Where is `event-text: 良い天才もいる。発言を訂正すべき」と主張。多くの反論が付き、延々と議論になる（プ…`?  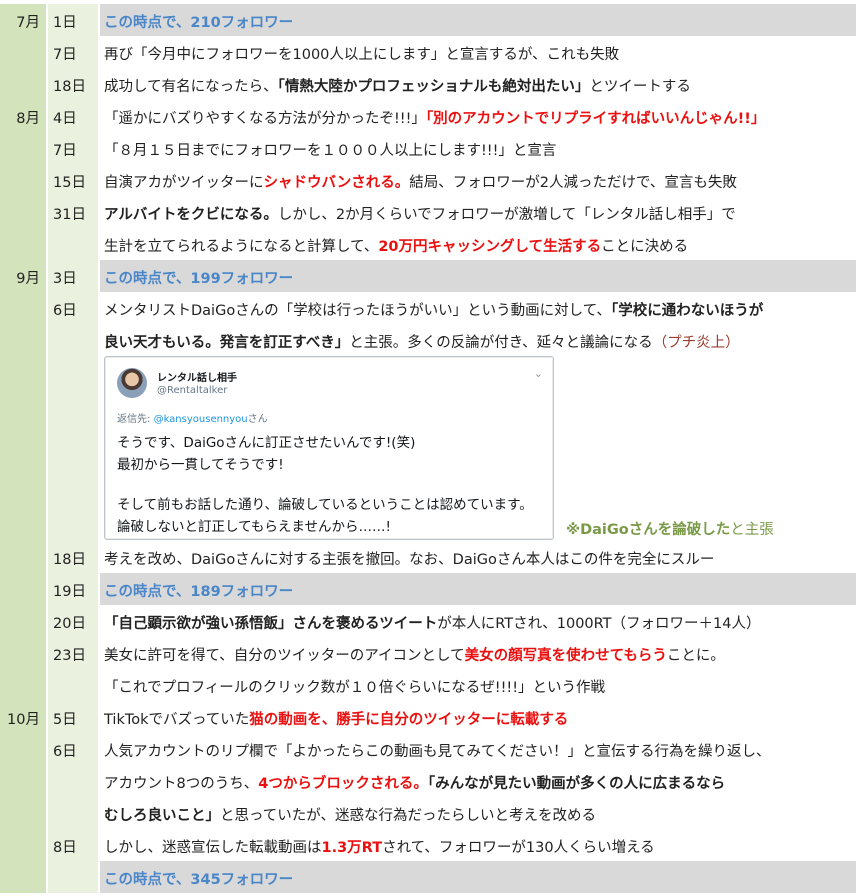 event-text: 良い天才もいる。発言を訂正すべき」と主張。多くの反論が付き、延々と議論になる（プ… is located at coordinates (422, 341).